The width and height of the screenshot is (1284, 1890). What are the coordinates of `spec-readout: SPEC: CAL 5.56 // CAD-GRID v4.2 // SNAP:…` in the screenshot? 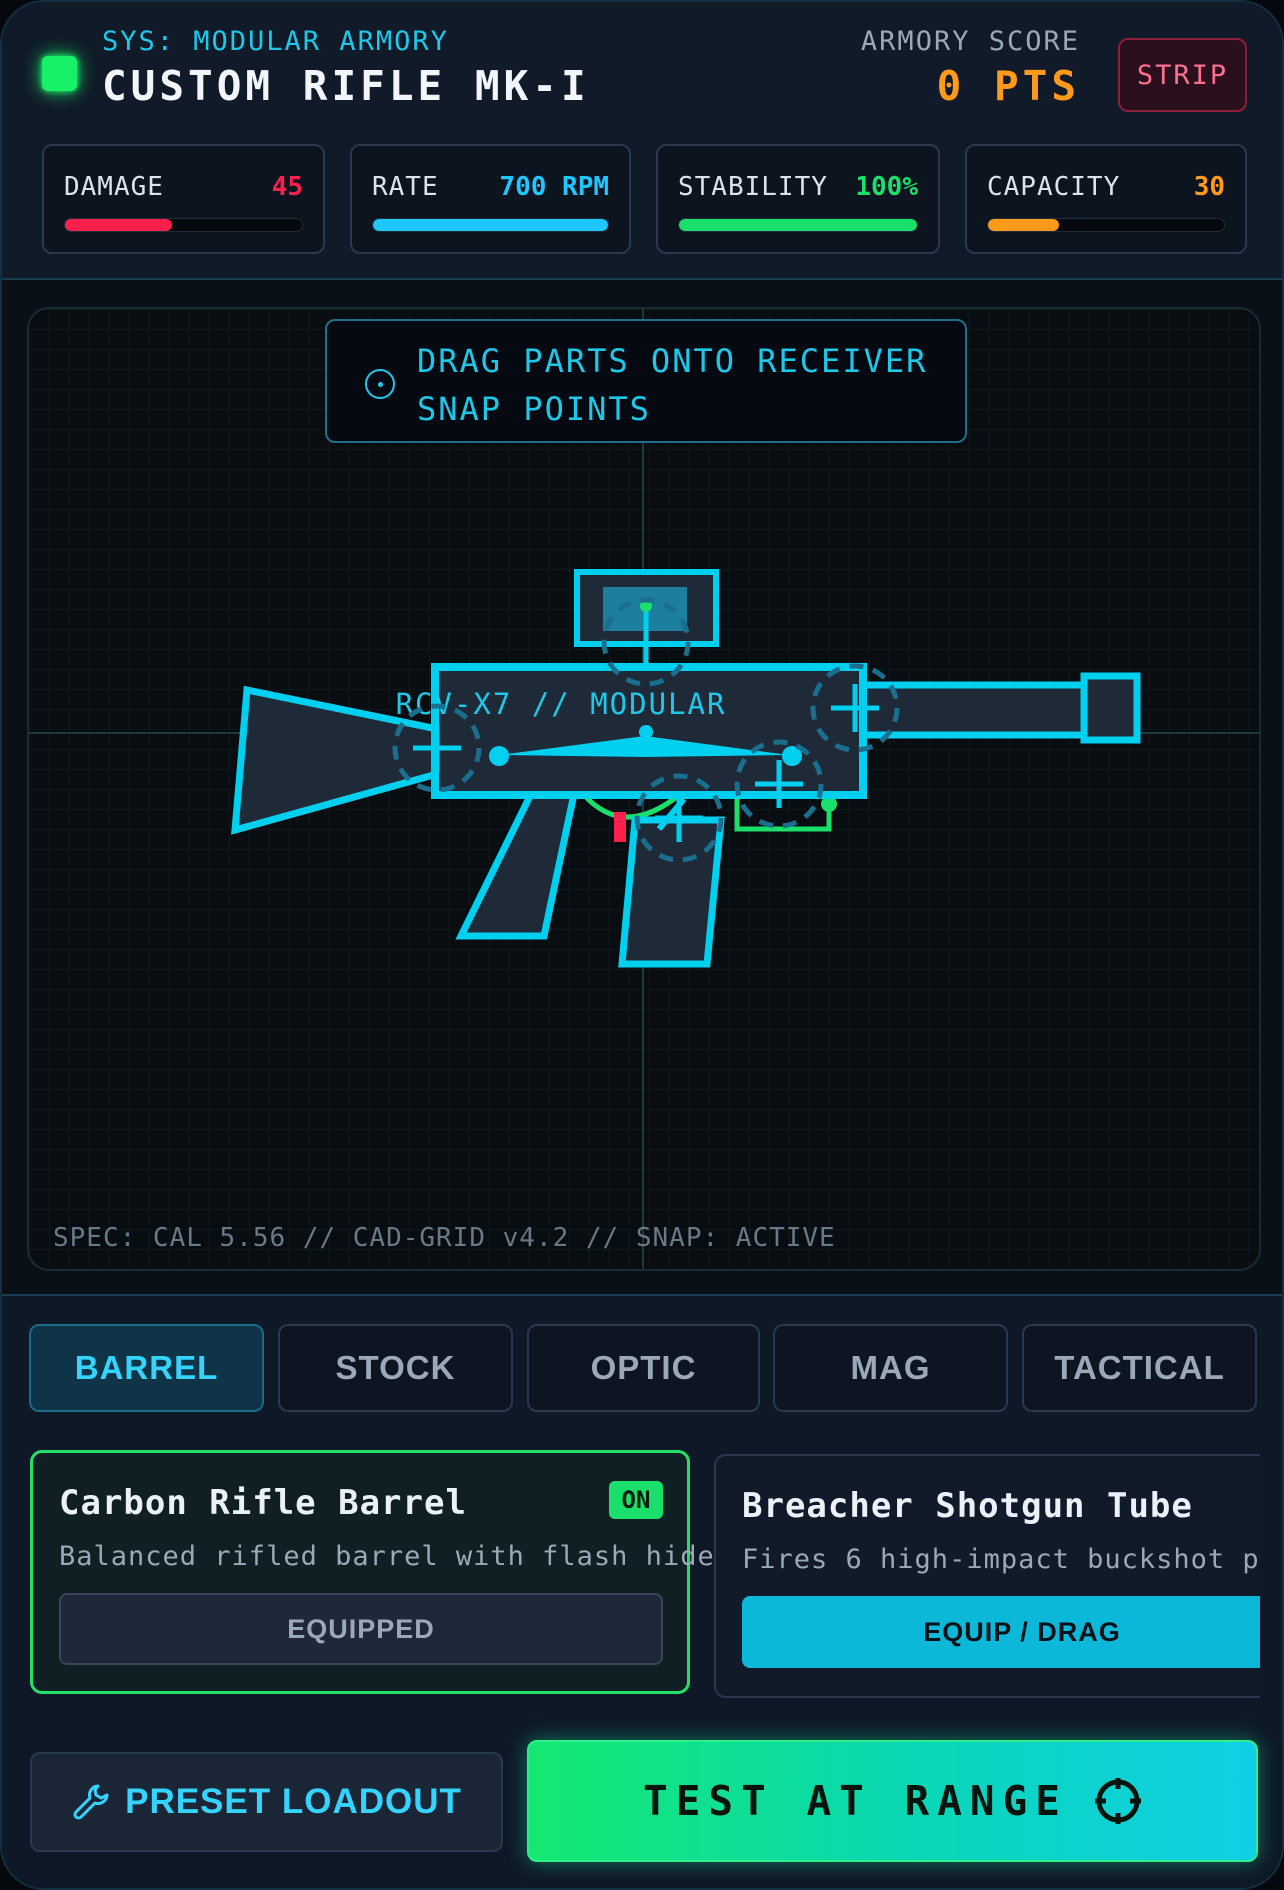 It's located at (444, 1238).